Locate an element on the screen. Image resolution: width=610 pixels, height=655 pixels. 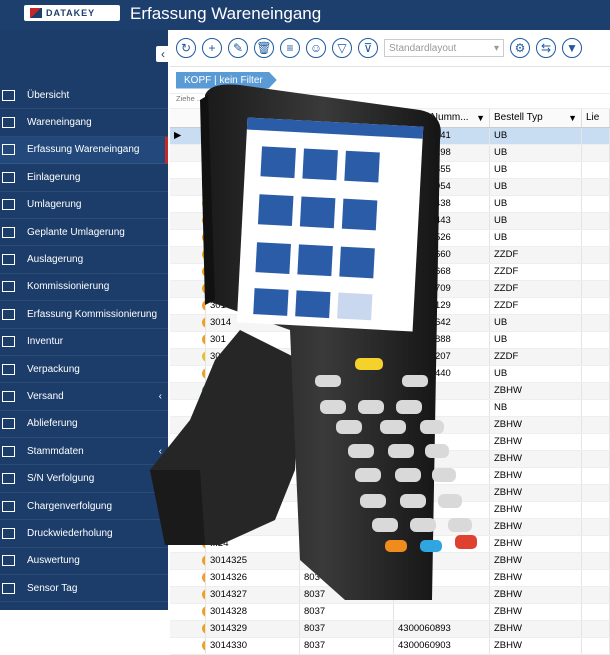
table-row: 3014327 8037 ZBHW is located at coordinates (390, 595).